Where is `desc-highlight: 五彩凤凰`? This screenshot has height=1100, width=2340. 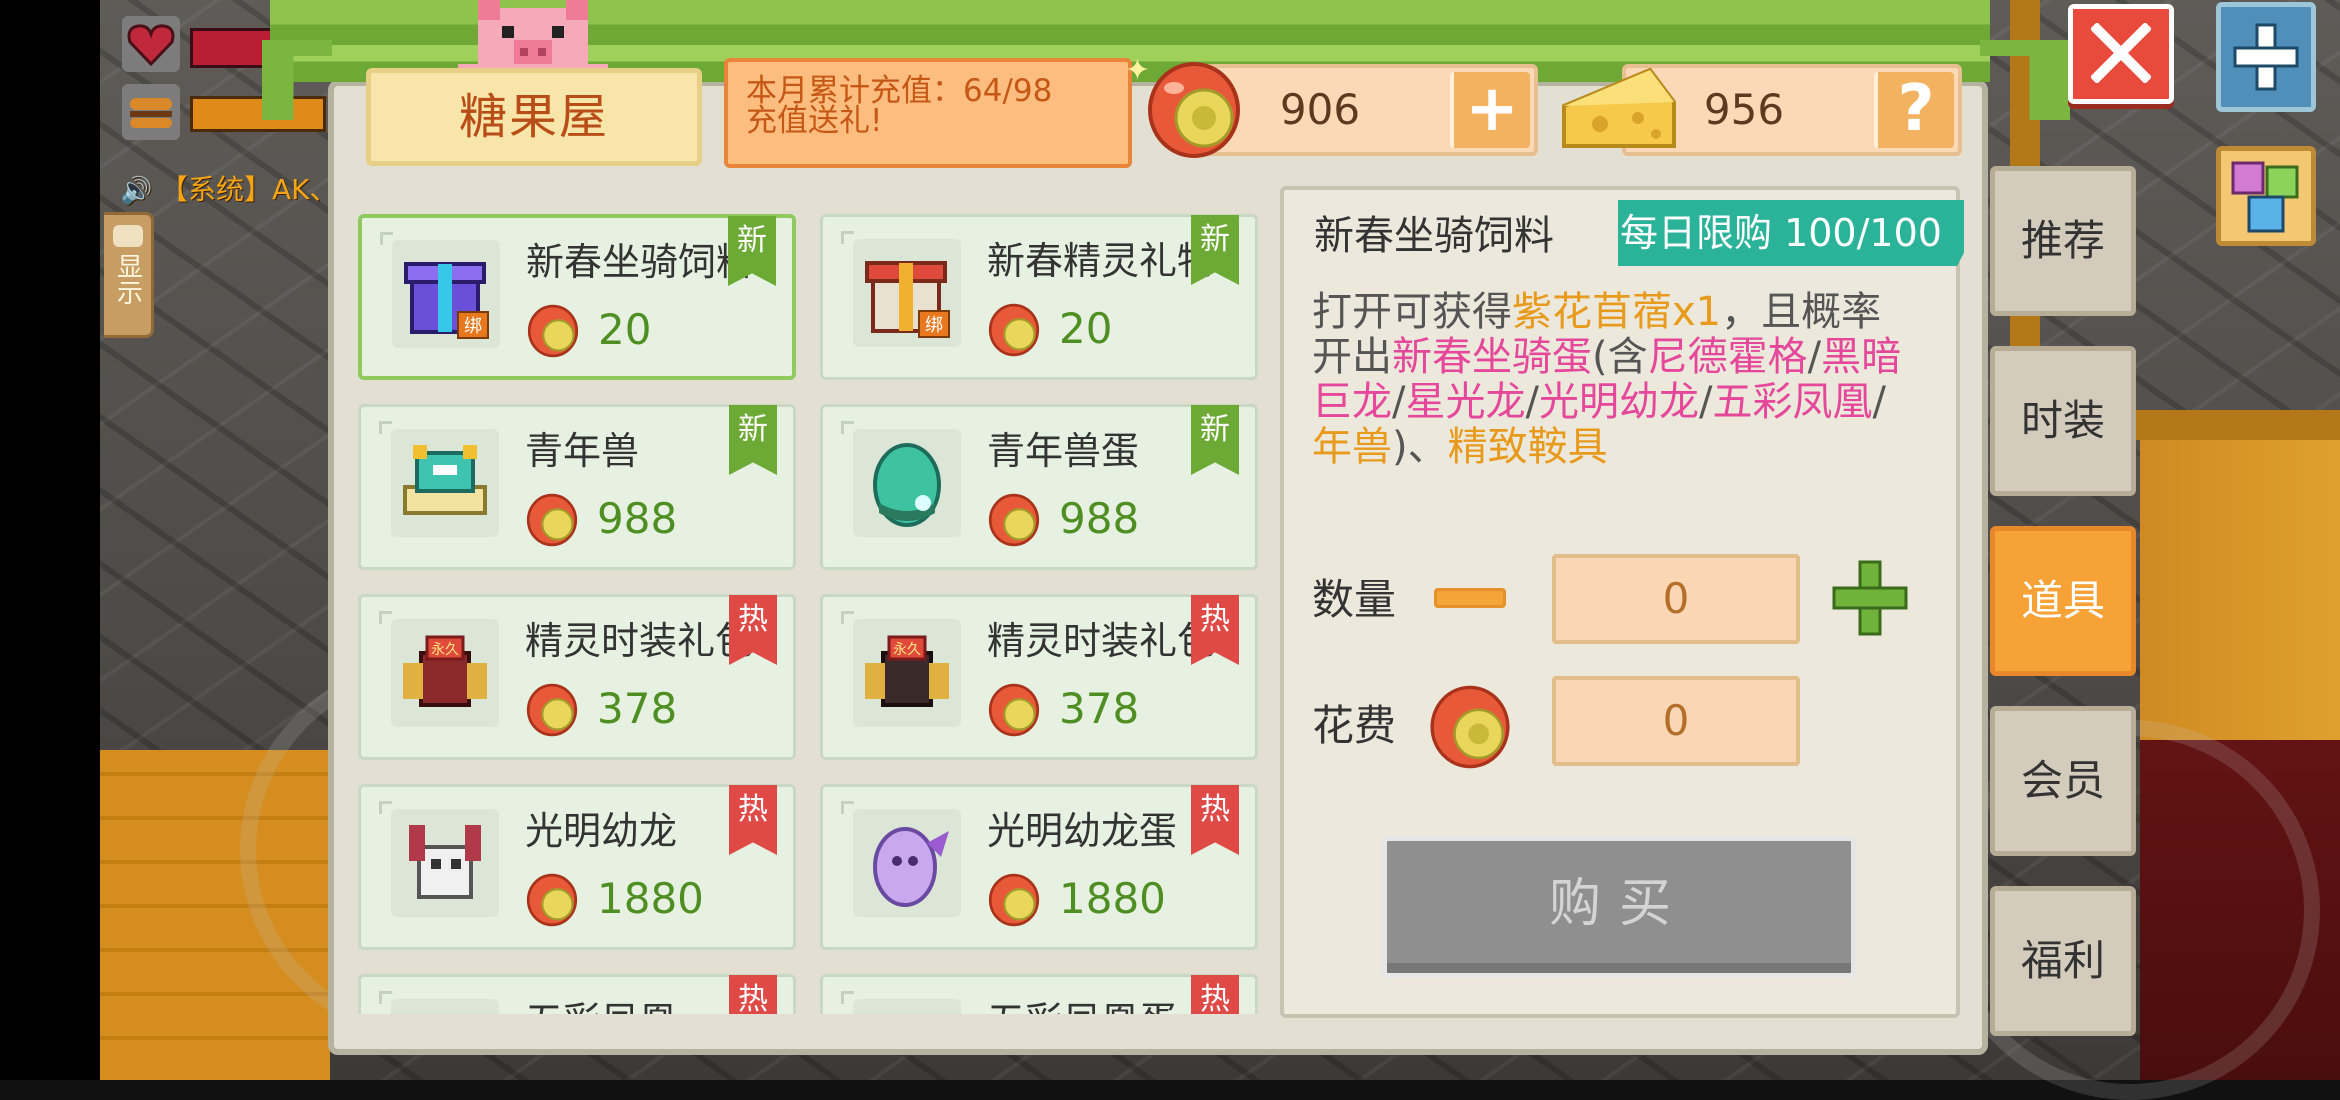
desc-highlight: 五彩凤凰 is located at coordinates (1792, 402).